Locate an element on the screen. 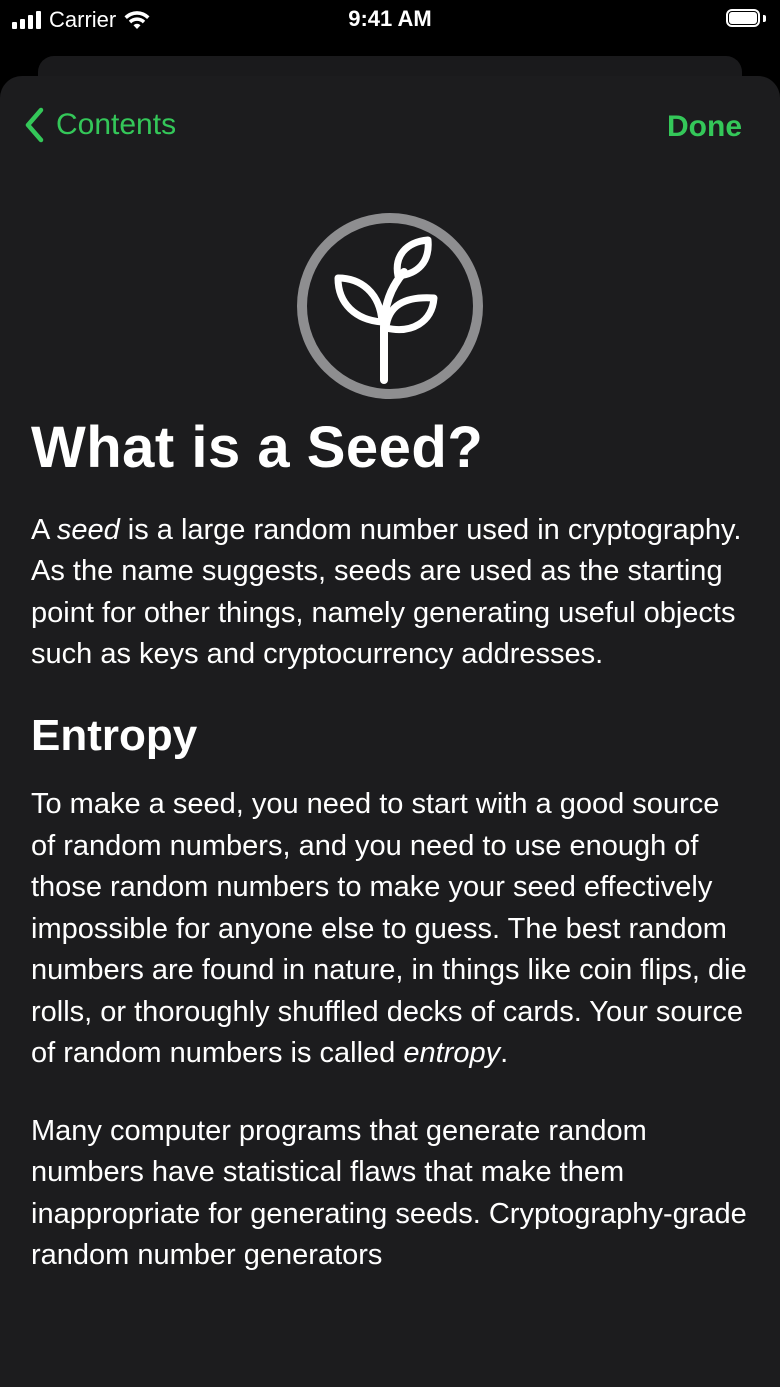 The height and width of the screenshot is (1387, 780). back-to-contents-button: Contents is located at coordinates (99, 125).